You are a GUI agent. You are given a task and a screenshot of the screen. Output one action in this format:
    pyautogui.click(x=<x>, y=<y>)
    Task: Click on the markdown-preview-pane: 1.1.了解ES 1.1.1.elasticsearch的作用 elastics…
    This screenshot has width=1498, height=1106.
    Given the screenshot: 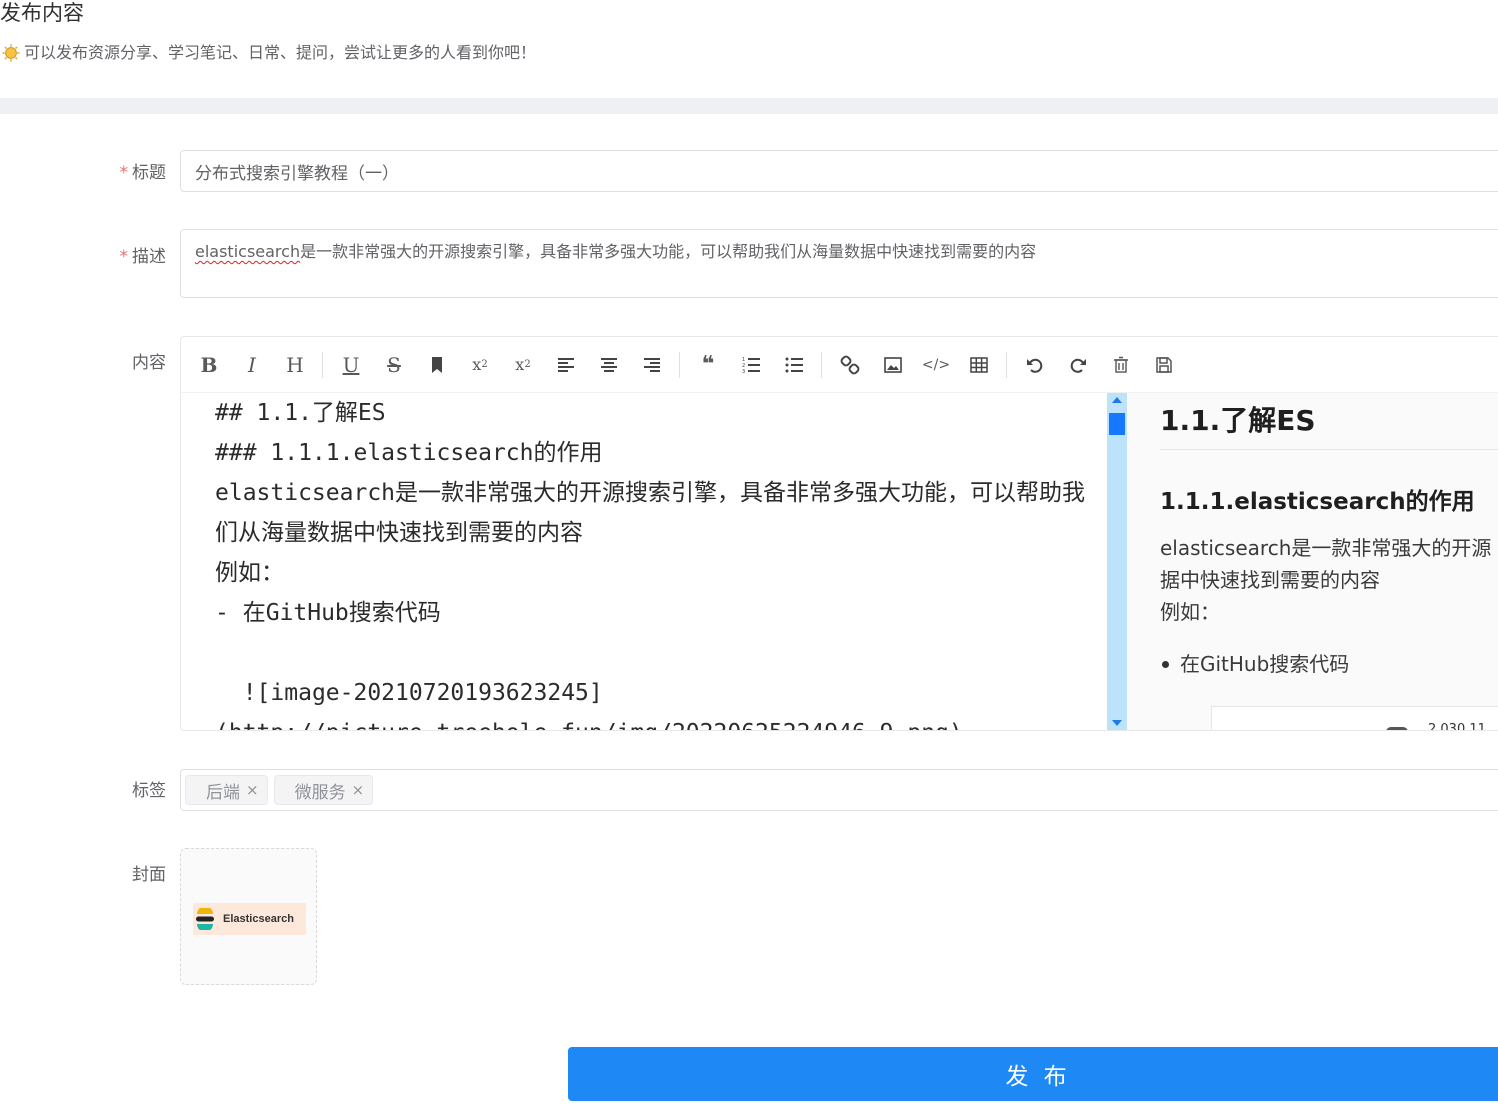 What is the action you would take?
    pyautogui.click(x=1312, y=562)
    